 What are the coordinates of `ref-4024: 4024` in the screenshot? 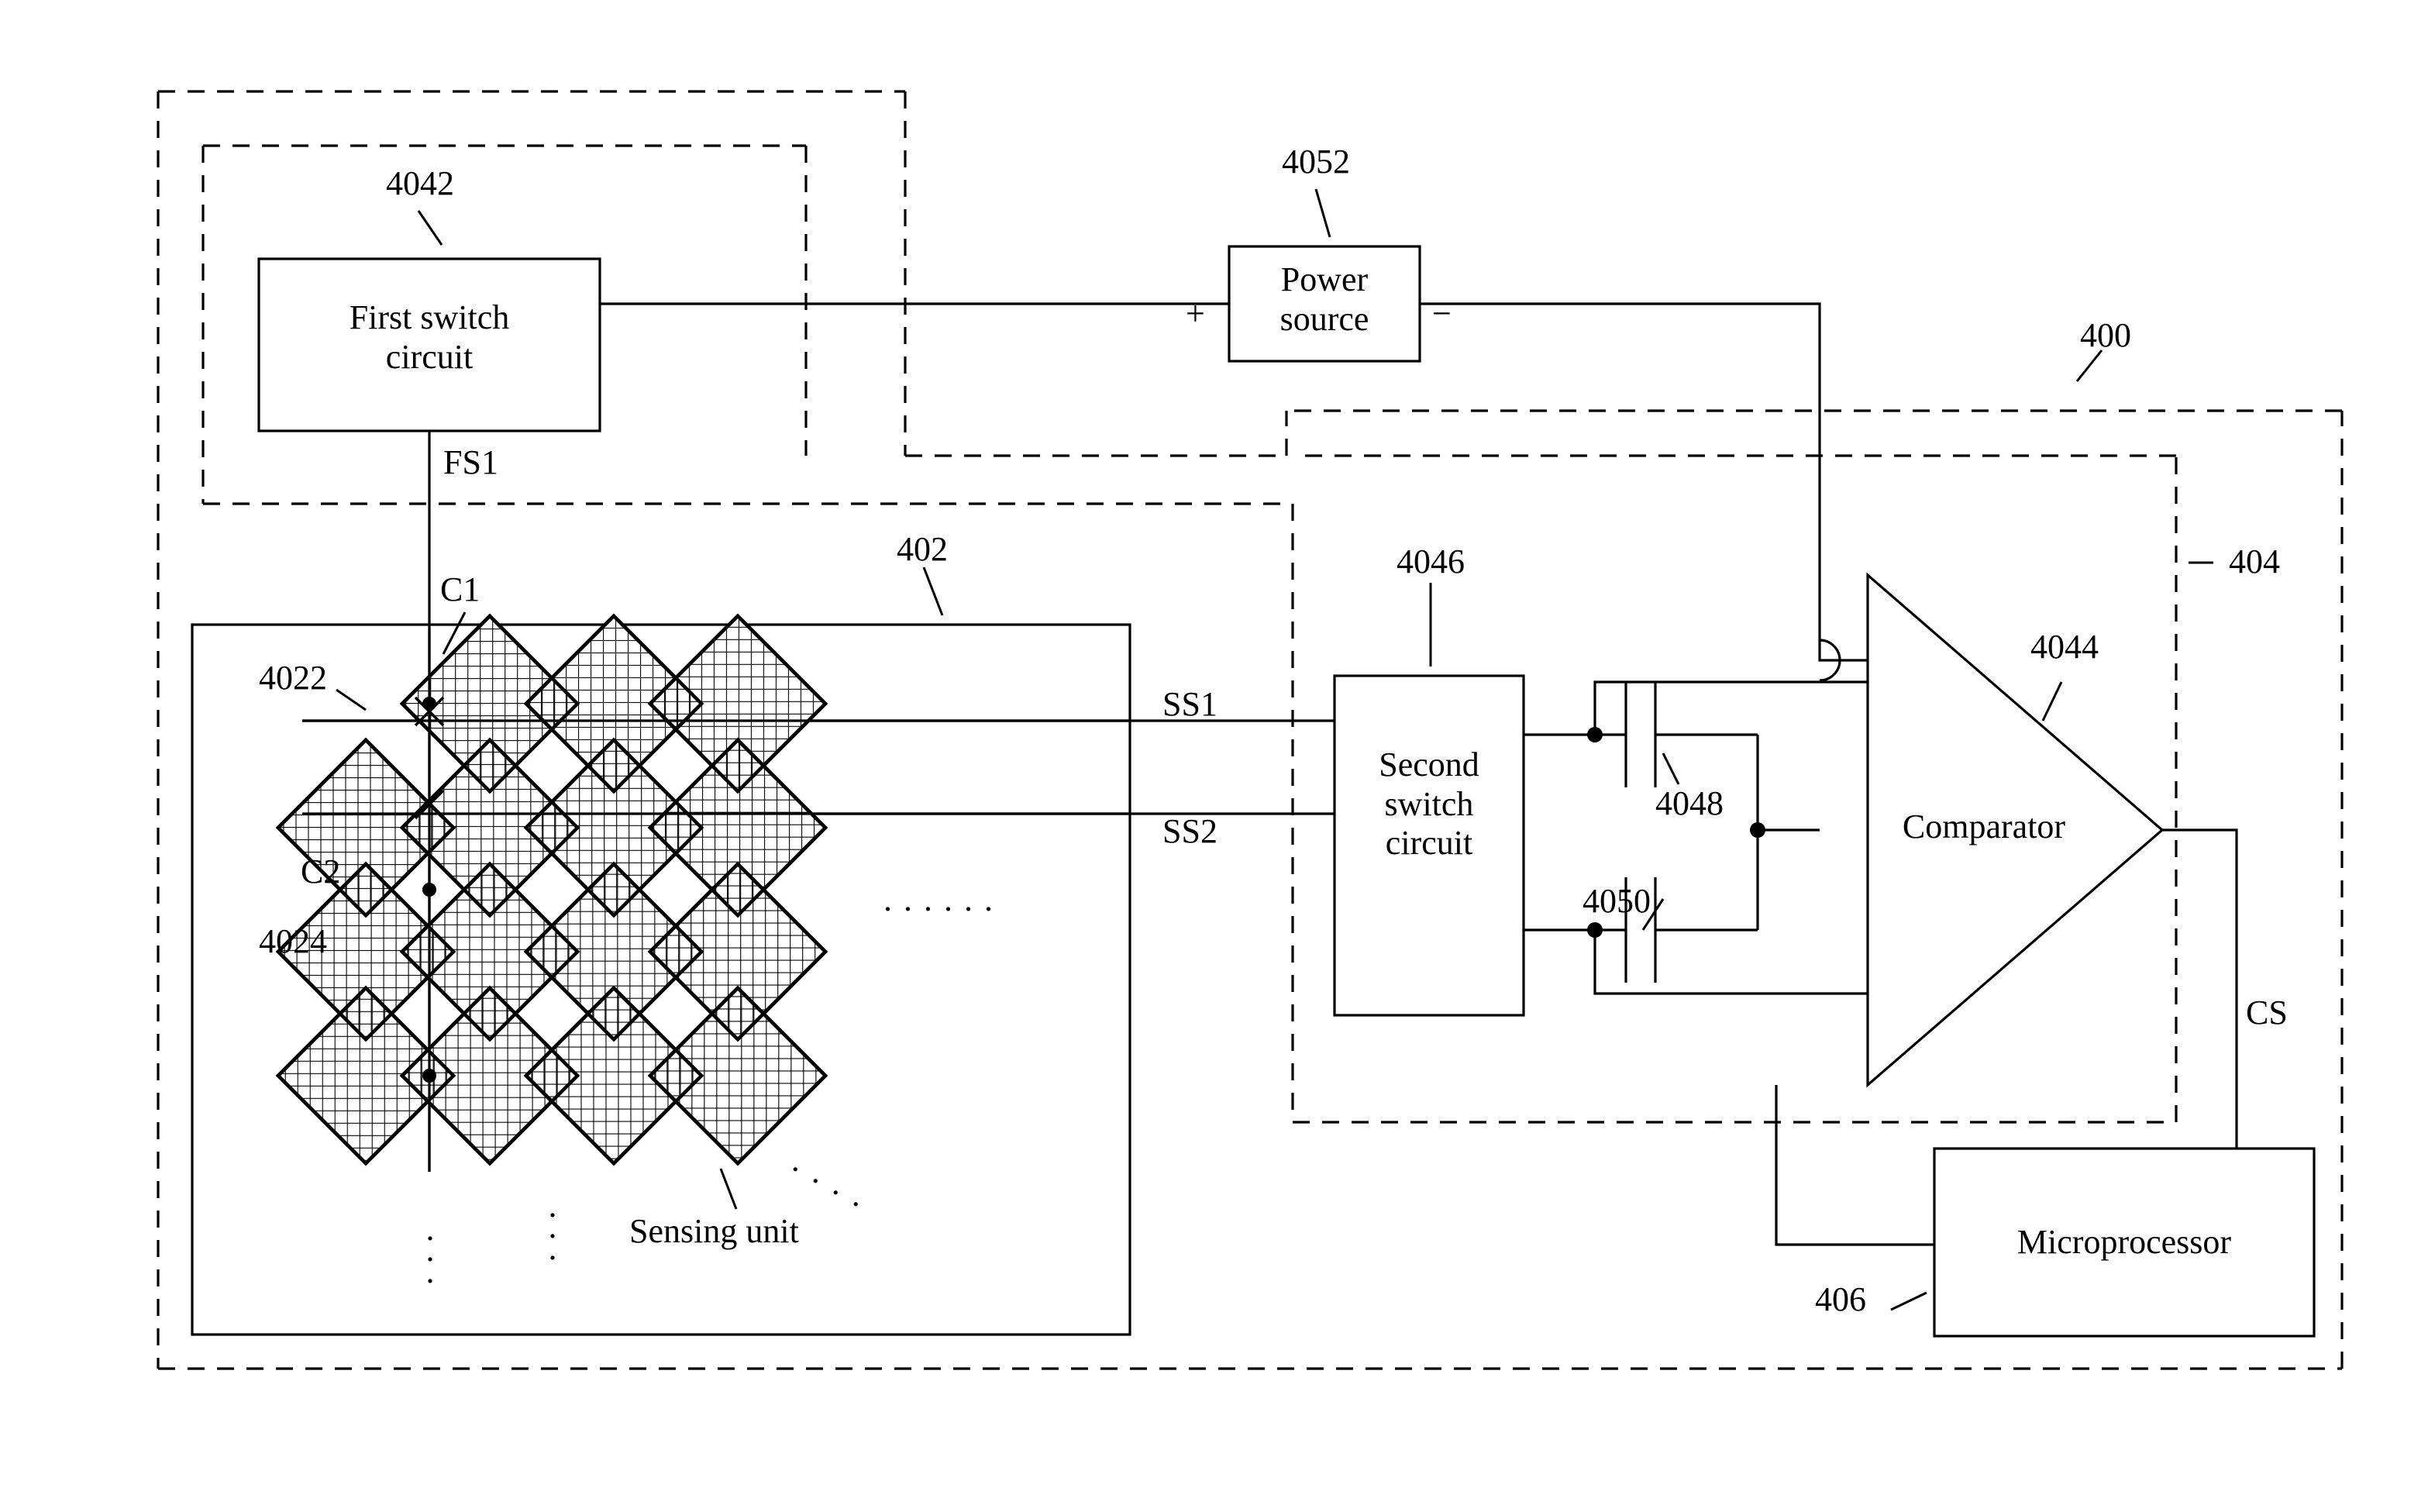 It's located at (293, 941).